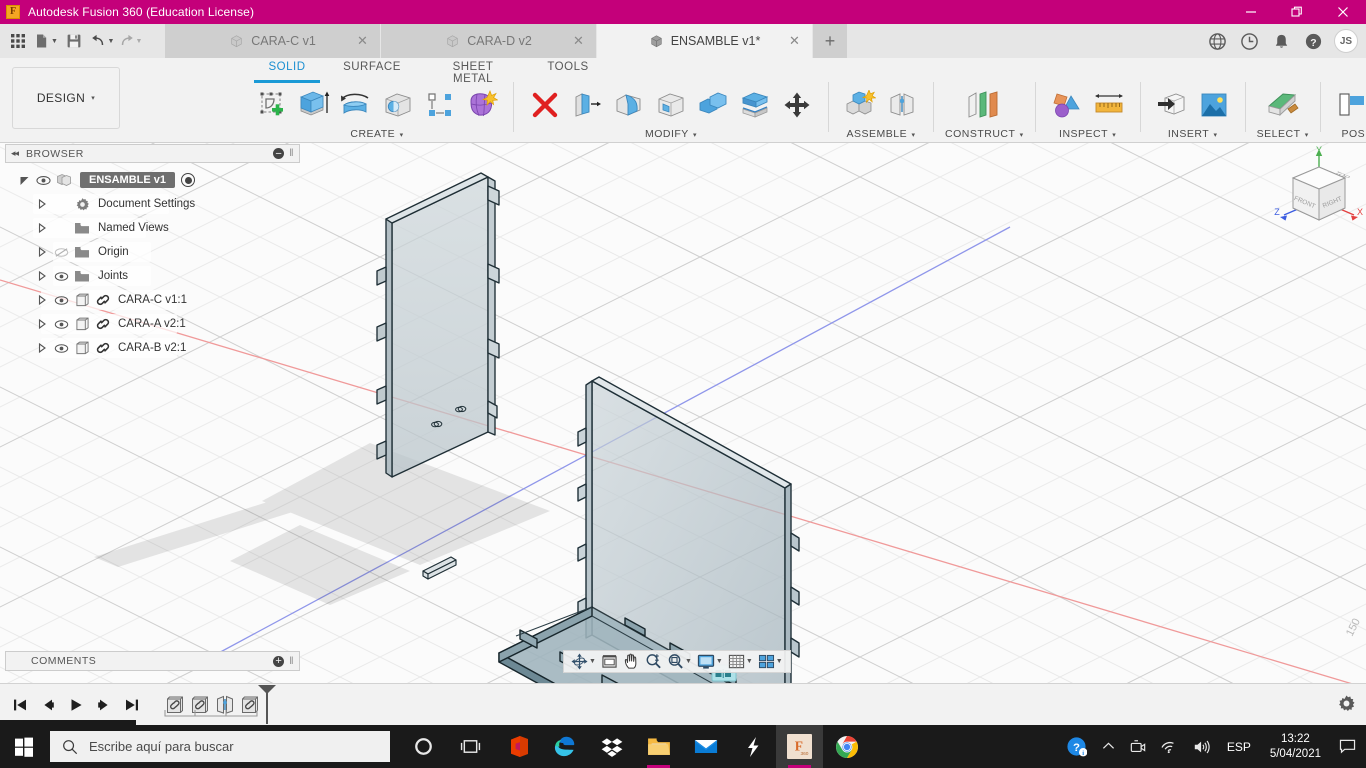 The image size is (1366, 768). Describe the element at coordinates (1076, 746) in the screenshot. I see `help-support-icon: ? i` at that location.